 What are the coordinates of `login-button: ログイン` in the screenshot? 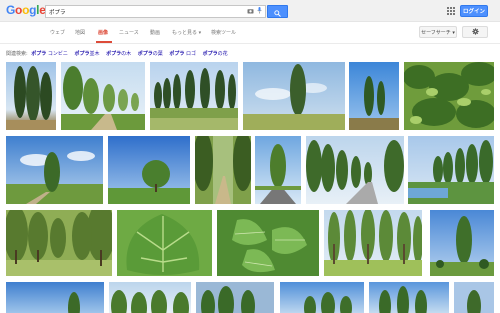 It's located at (474, 11).